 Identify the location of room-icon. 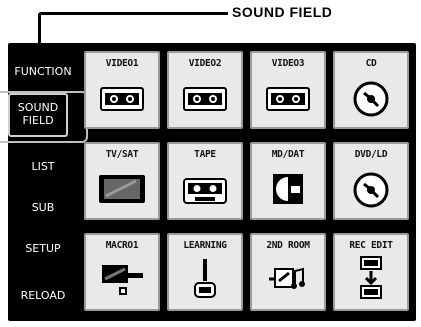
(288, 279).